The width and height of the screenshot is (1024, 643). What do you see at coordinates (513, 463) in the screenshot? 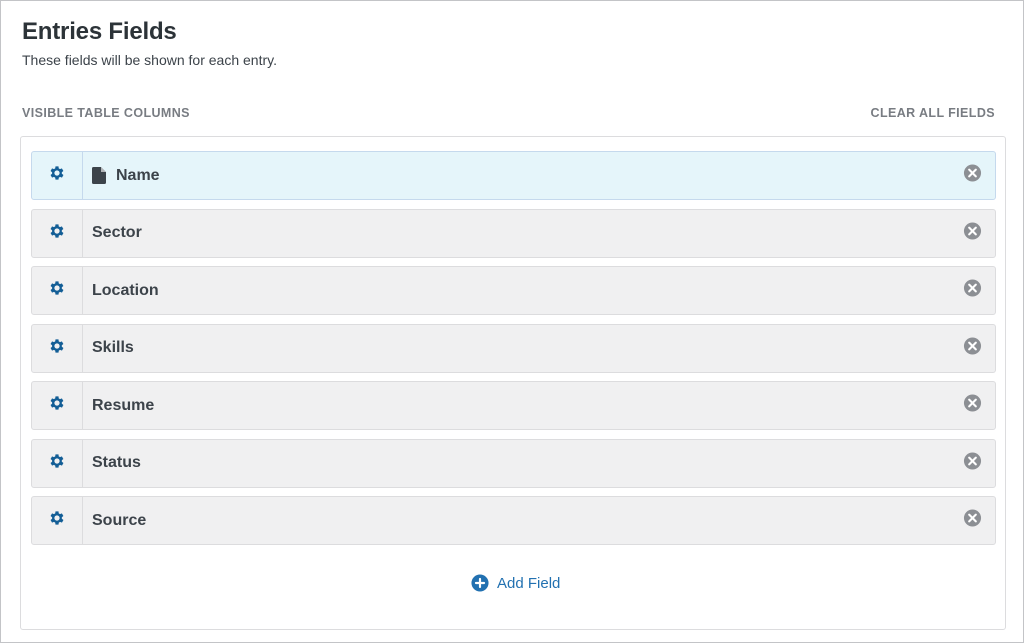
I see `field-row-status: Status` at bounding box center [513, 463].